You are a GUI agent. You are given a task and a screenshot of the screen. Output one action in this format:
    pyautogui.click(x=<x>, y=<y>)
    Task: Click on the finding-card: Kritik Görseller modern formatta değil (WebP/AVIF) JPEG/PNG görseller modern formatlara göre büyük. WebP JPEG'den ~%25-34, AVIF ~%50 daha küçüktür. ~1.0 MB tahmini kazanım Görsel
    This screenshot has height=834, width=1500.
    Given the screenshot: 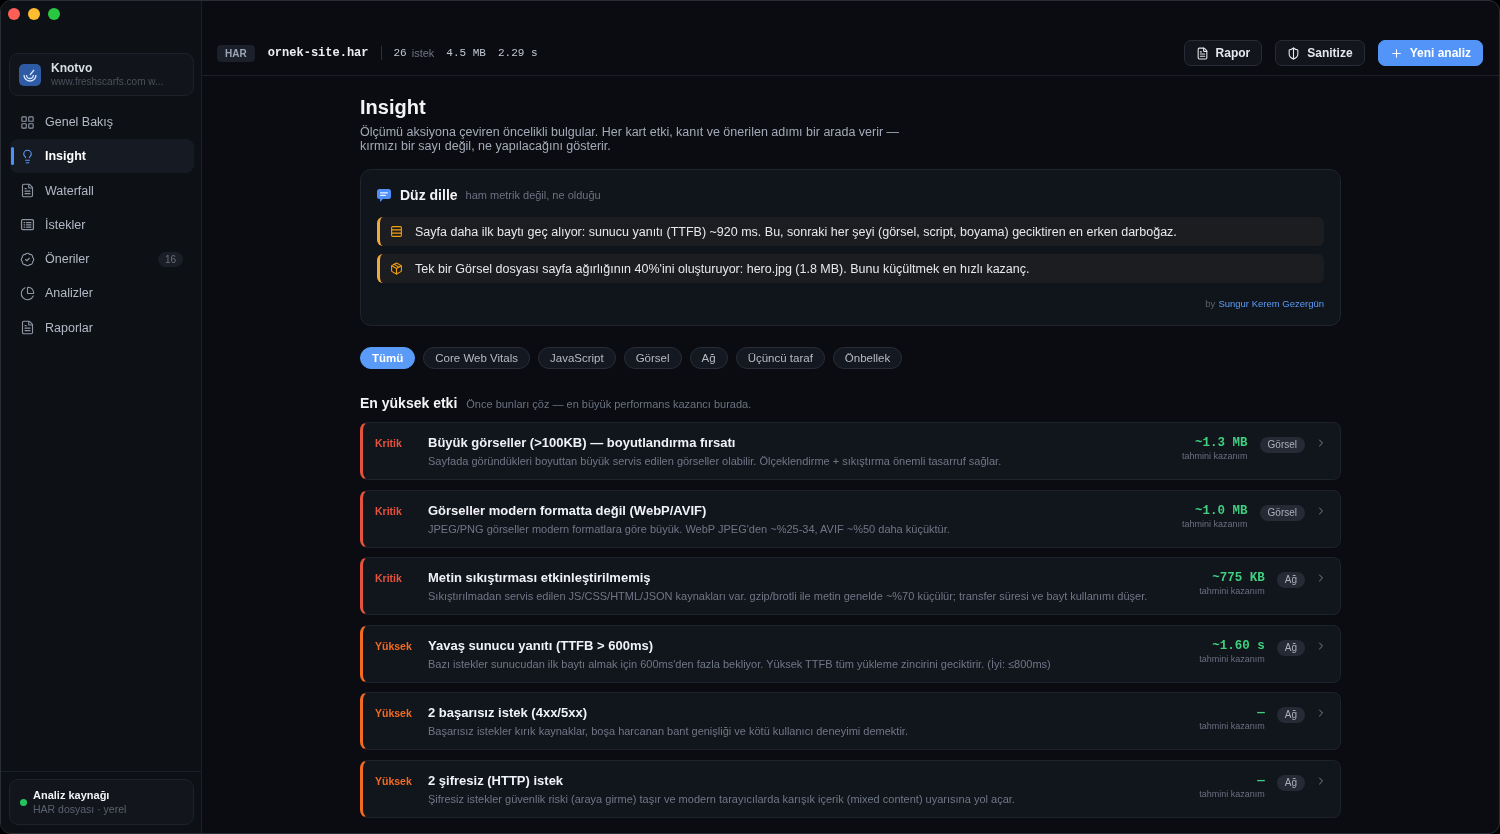 What is the action you would take?
    pyautogui.click(x=850, y=518)
    